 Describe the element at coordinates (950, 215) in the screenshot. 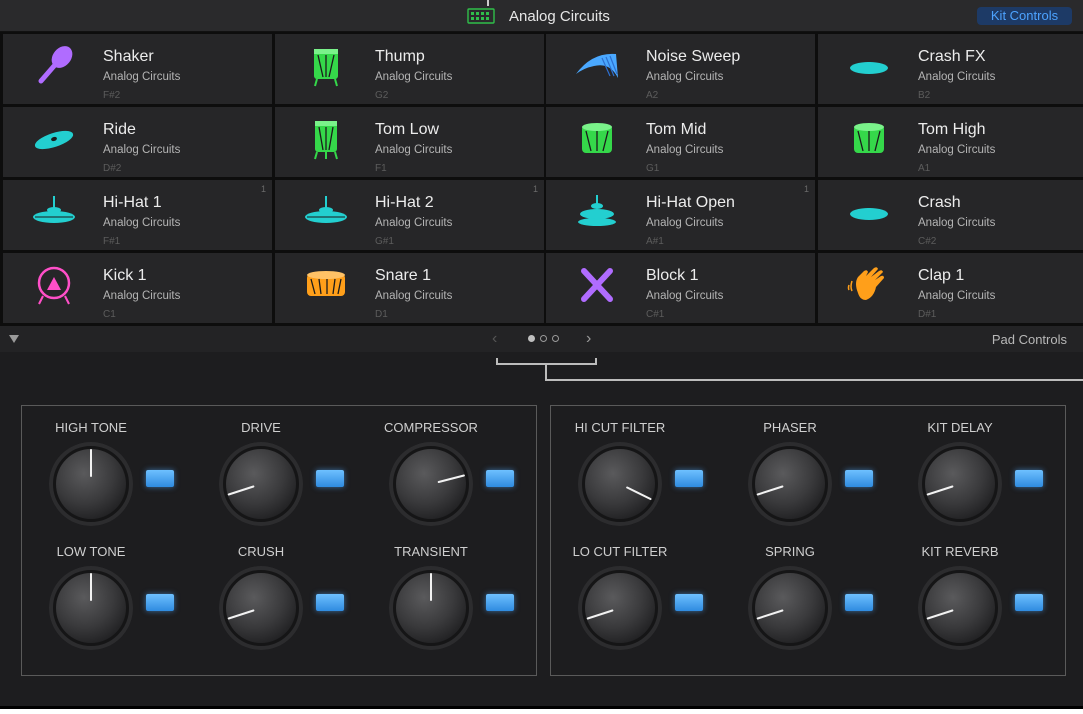

I see `drum-pad: Crash Analog Circuits C#2` at that location.